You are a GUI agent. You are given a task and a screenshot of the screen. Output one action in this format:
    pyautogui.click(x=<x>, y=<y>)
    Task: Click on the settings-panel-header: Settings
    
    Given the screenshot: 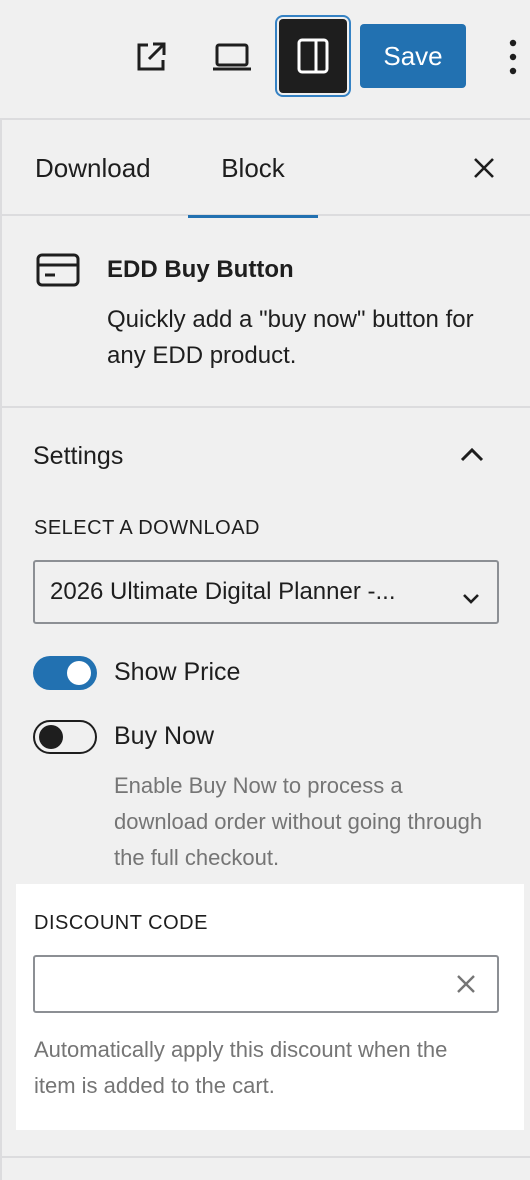 What is the action you would take?
    pyautogui.click(x=264, y=458)
    